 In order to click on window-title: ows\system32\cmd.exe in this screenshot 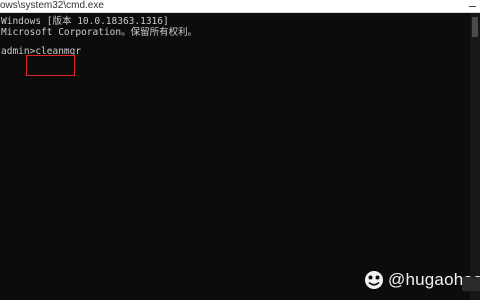, I will do `click(52, 5)`.